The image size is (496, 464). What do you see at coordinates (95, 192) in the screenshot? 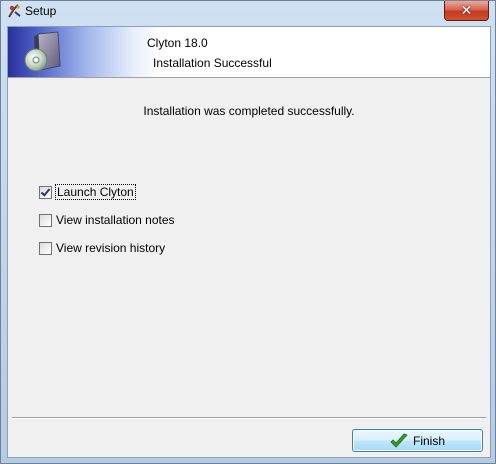
I see `launch-label: Launch Clyton` at bounding box center [95, 192].